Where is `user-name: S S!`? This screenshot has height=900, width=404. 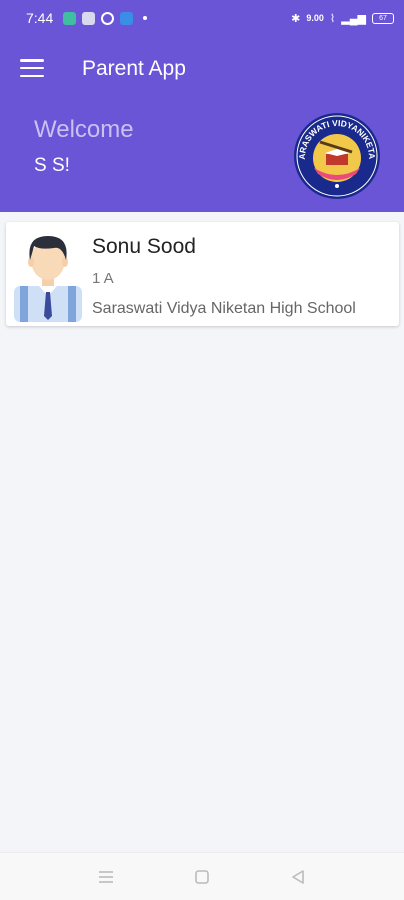
user-name: S S! is located at coordinates (52, 165).